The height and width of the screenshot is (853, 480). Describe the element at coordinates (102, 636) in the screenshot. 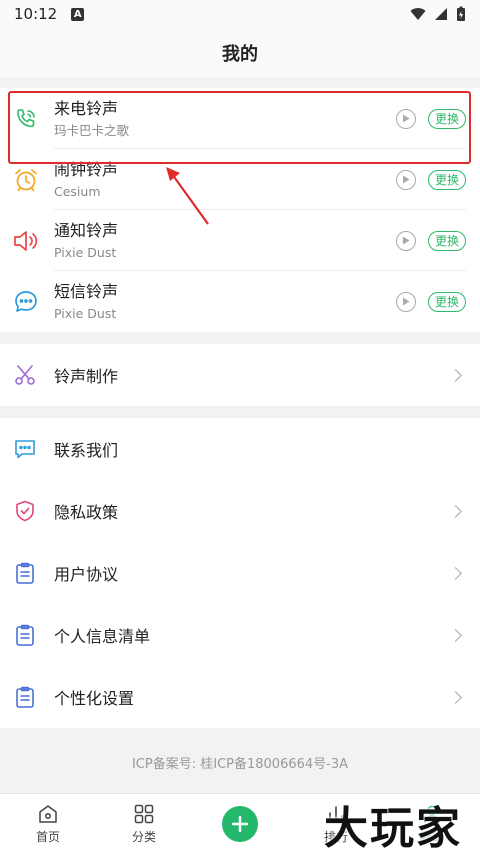

I see `menu-item-label: 个人信息清单` at that location.